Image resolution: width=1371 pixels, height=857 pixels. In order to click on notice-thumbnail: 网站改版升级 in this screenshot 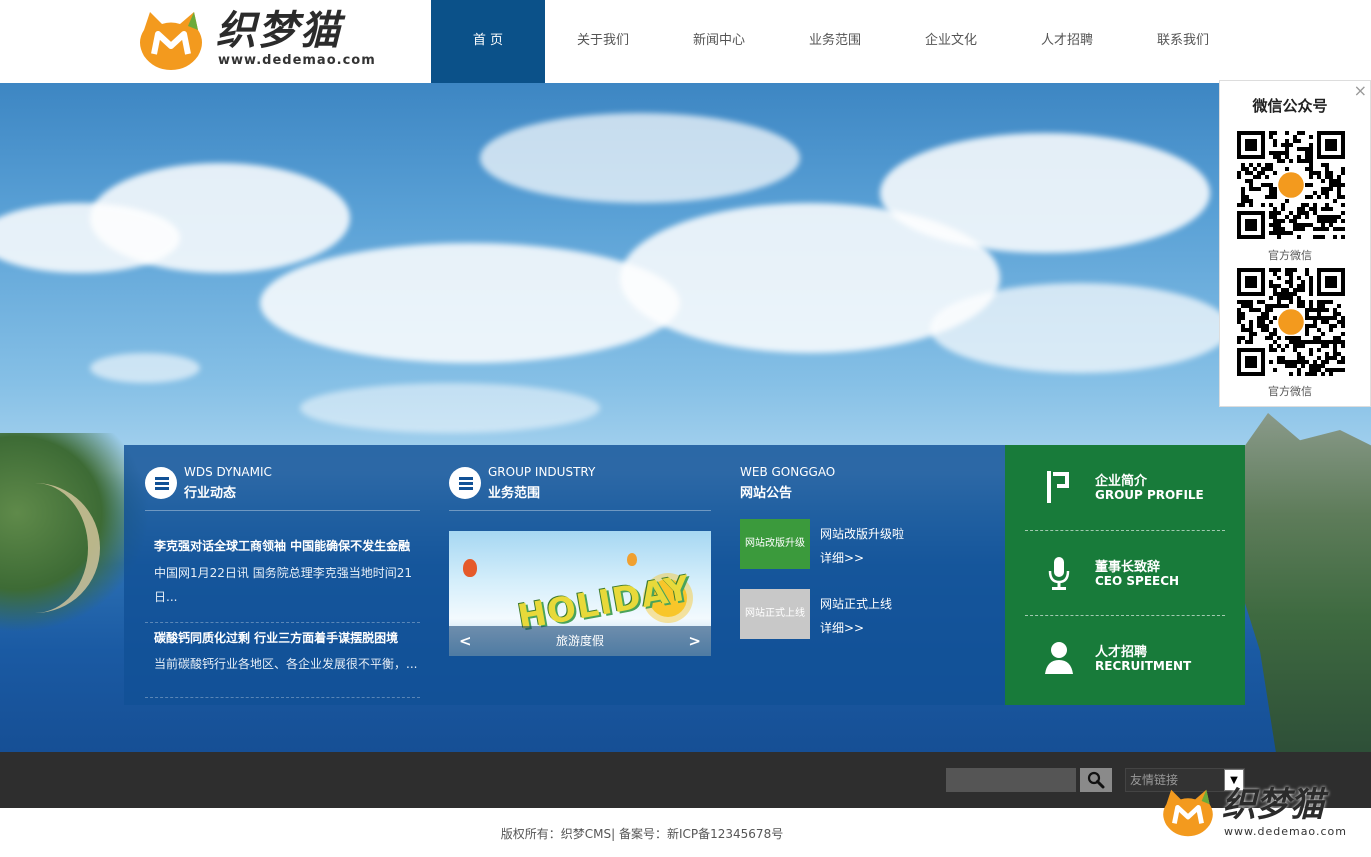, I will do `click(775, 544)`.